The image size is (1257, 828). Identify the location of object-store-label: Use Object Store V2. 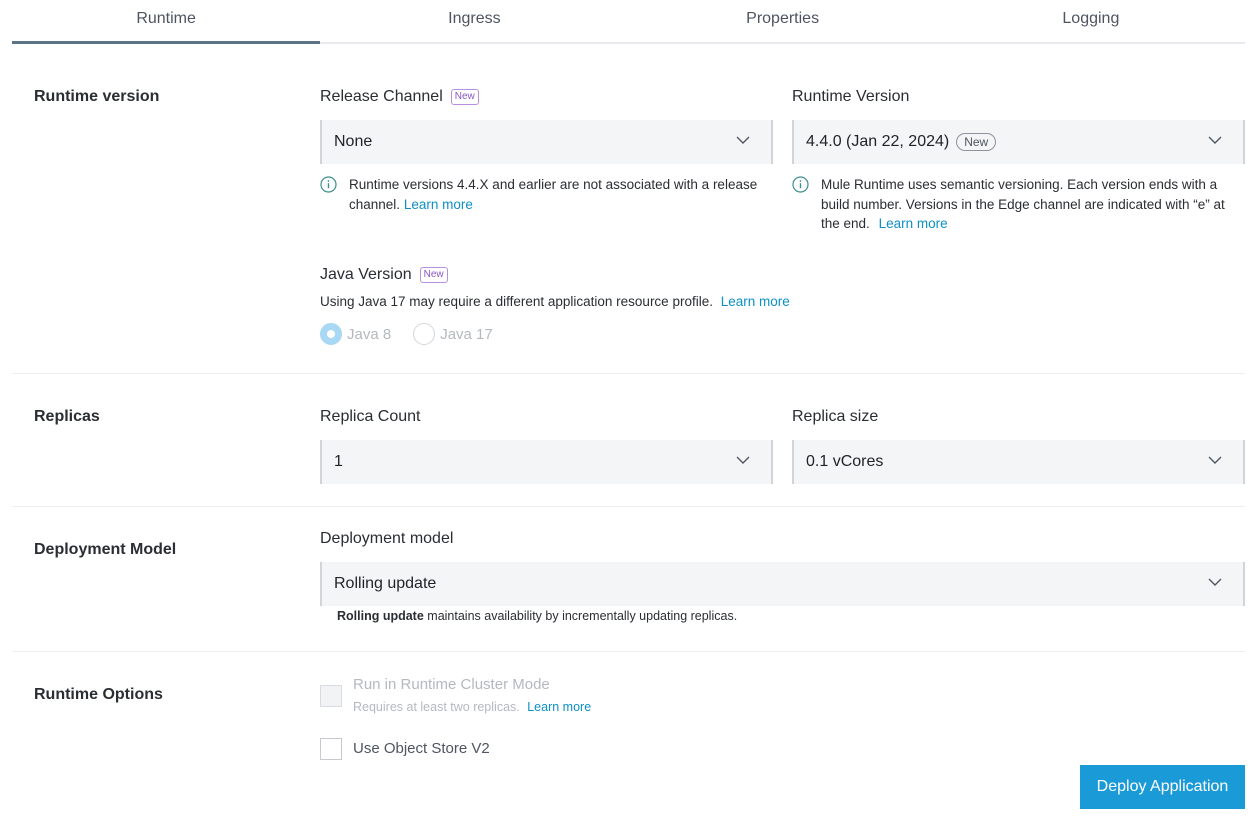
(421, 748).